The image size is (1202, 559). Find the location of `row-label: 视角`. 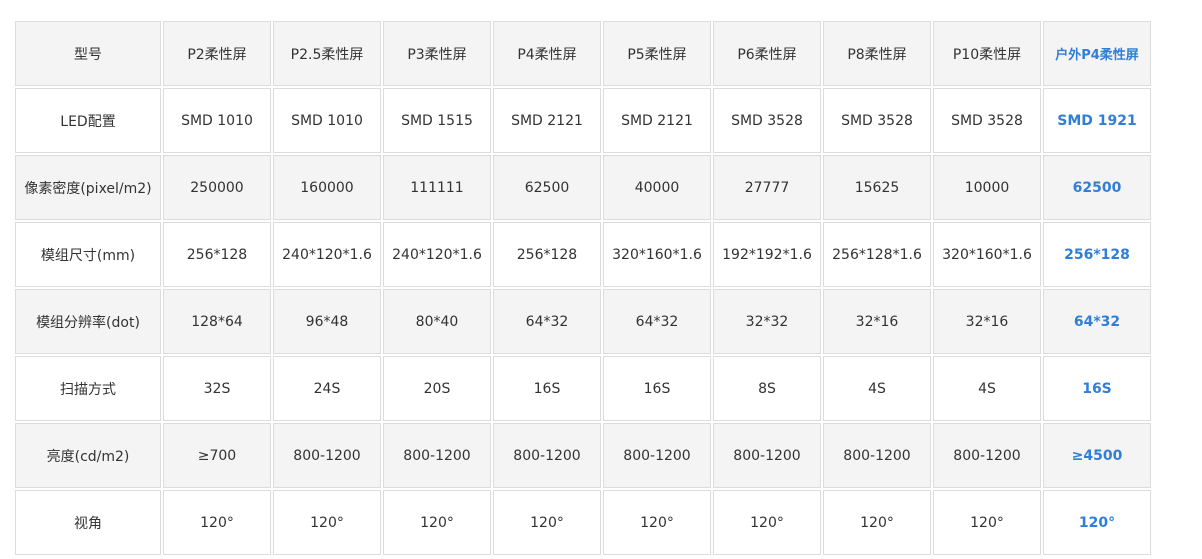

row-label: 视角 is located at coordinates (88, 522).